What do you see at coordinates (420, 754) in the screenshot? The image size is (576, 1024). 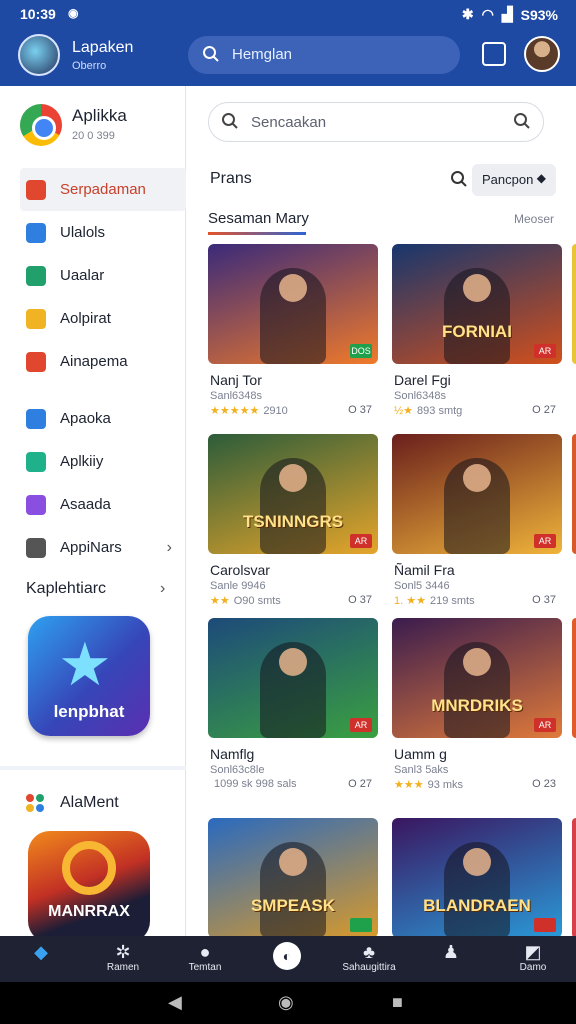 I see `game-name: Uamm g` at bounding box center [420, 754].